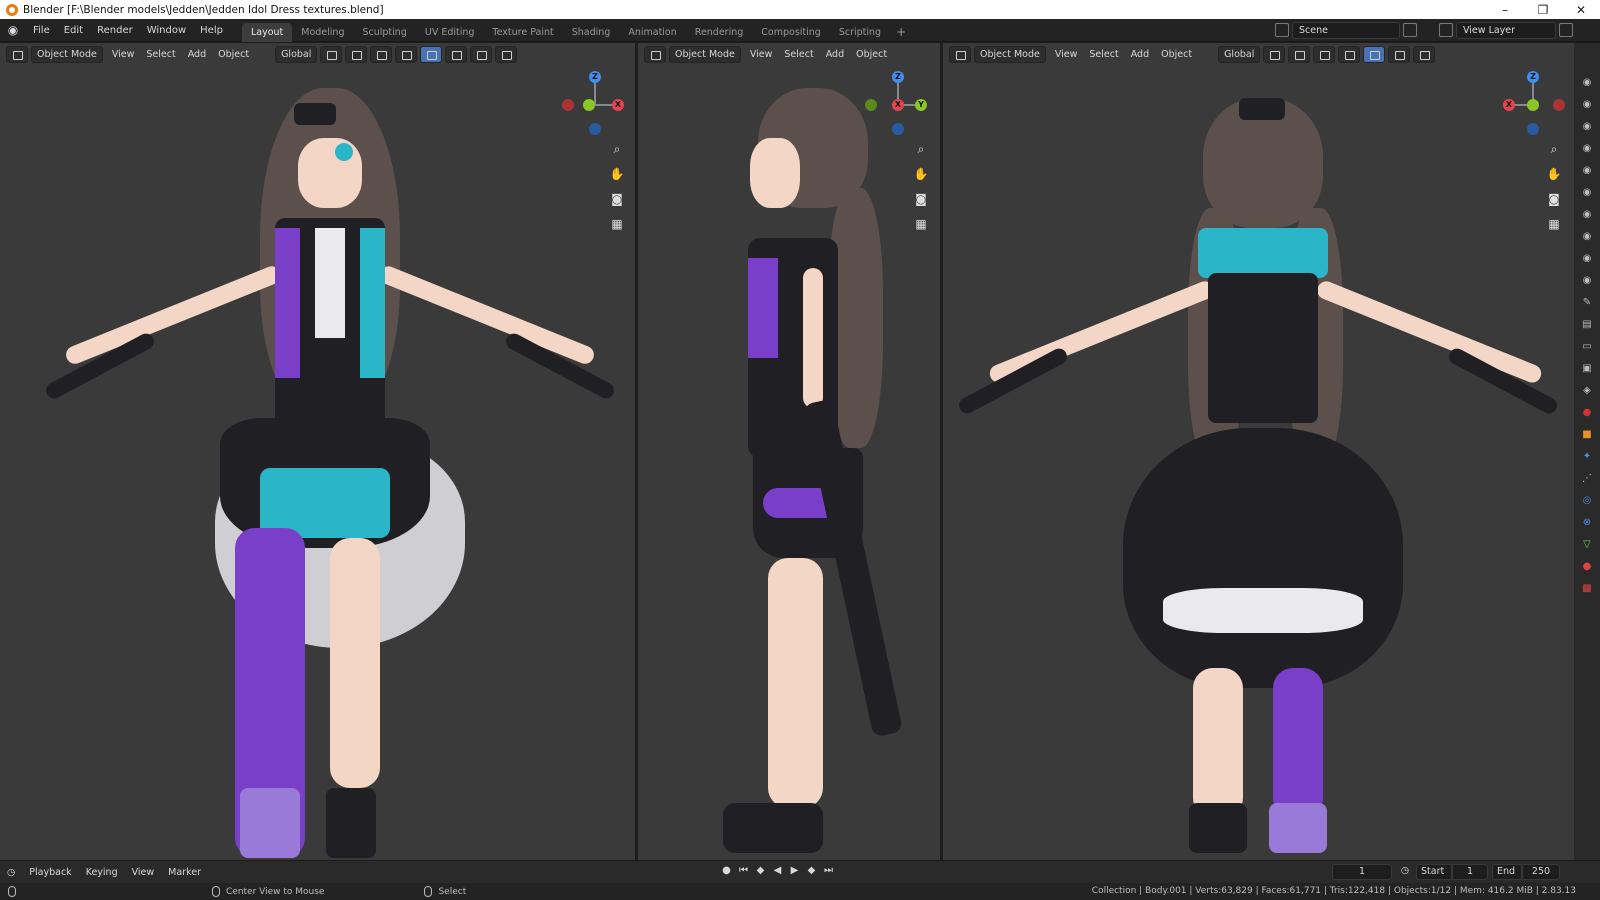 The width and height of the screenshot is (1600, 900). I want to click on ortho-grid-icon: ▦, so click(921, 224).